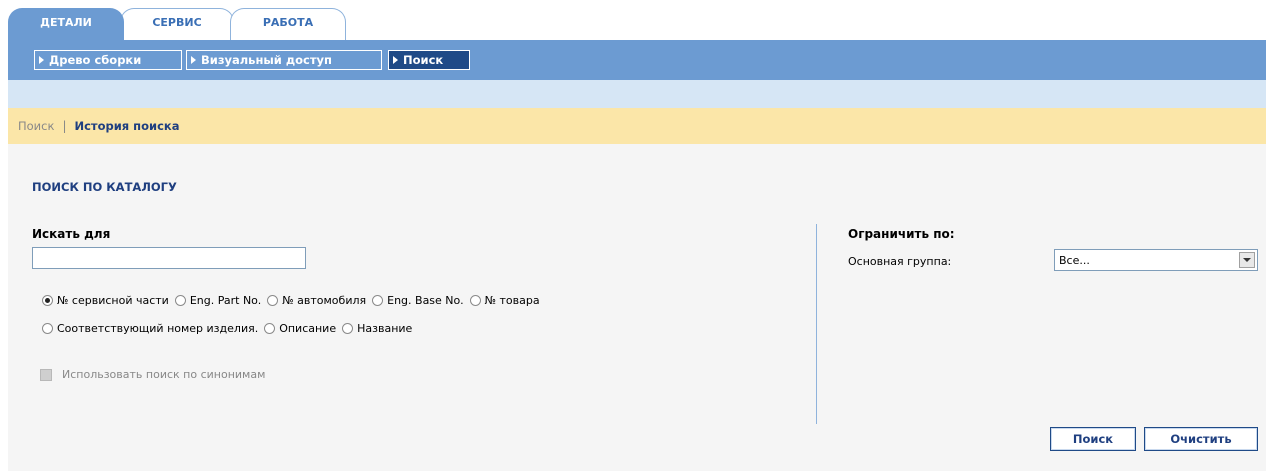  I want to click on radio-name: Название, so click(377, 328).